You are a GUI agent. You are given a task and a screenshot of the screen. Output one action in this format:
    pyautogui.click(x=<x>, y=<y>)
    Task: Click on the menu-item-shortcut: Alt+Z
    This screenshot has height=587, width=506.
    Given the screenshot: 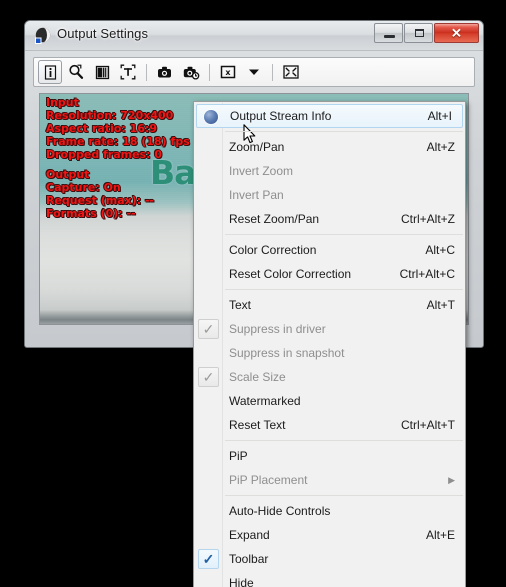 What is the action you would take?
    pyautogui.click(x=440, y=147)
    